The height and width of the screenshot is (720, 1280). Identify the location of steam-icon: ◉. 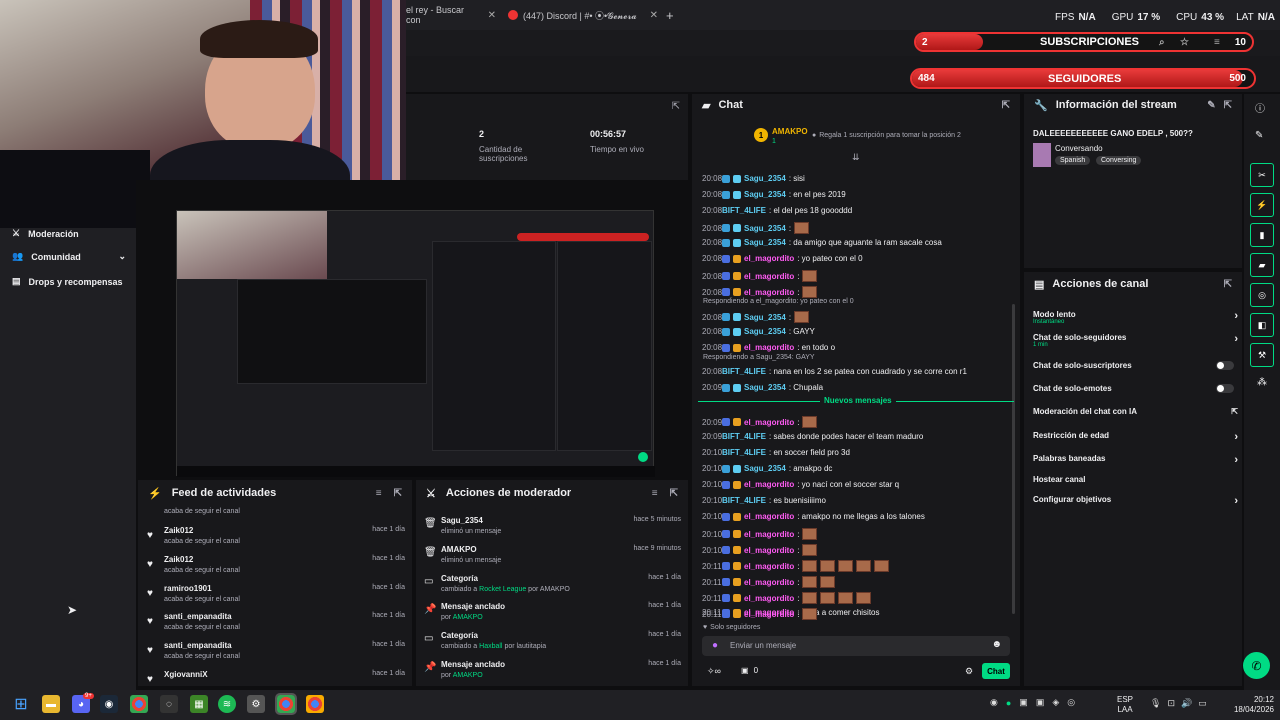
(109, 704).